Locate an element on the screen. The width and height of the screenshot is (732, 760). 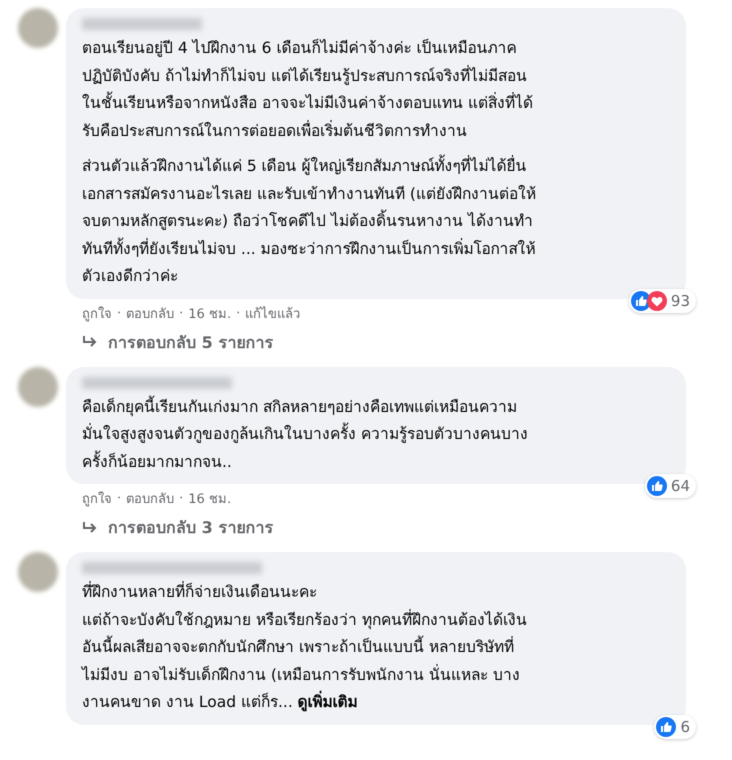
reaction-badge: 6 is located at coordinates (675, 726).